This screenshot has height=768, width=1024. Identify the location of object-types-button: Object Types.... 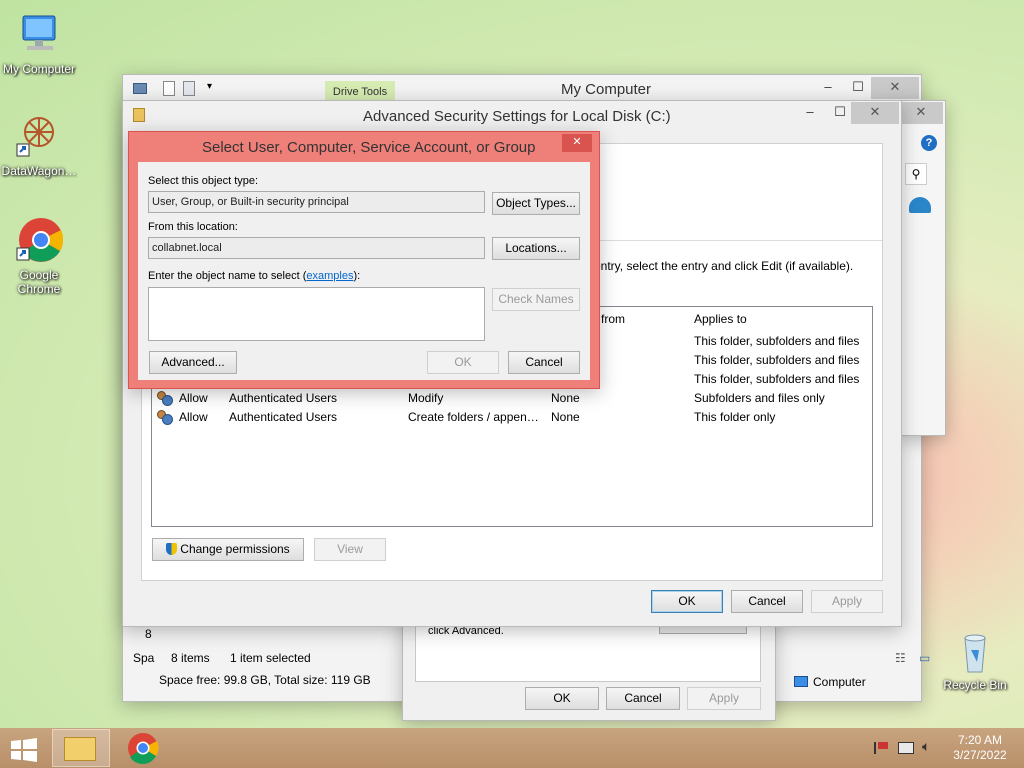
(536, 203).